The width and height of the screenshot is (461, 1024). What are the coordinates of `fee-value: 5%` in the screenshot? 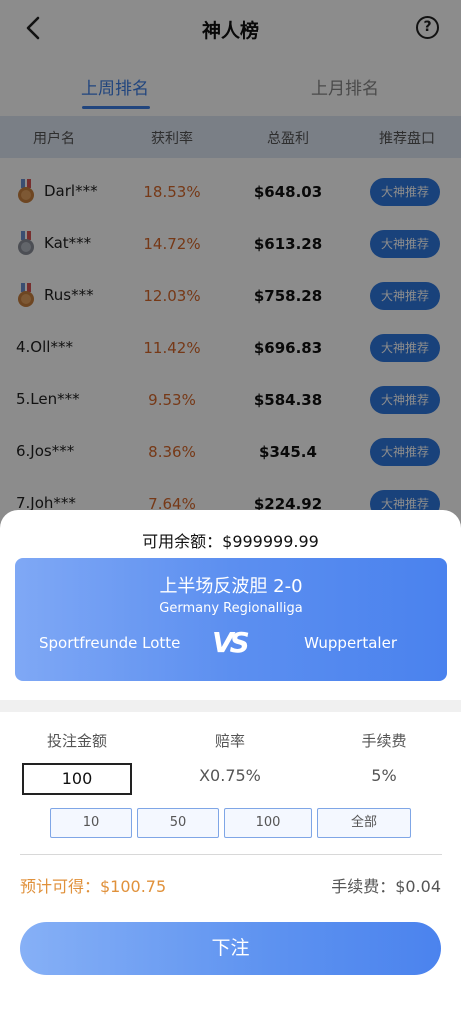 It's located at (384, 775).